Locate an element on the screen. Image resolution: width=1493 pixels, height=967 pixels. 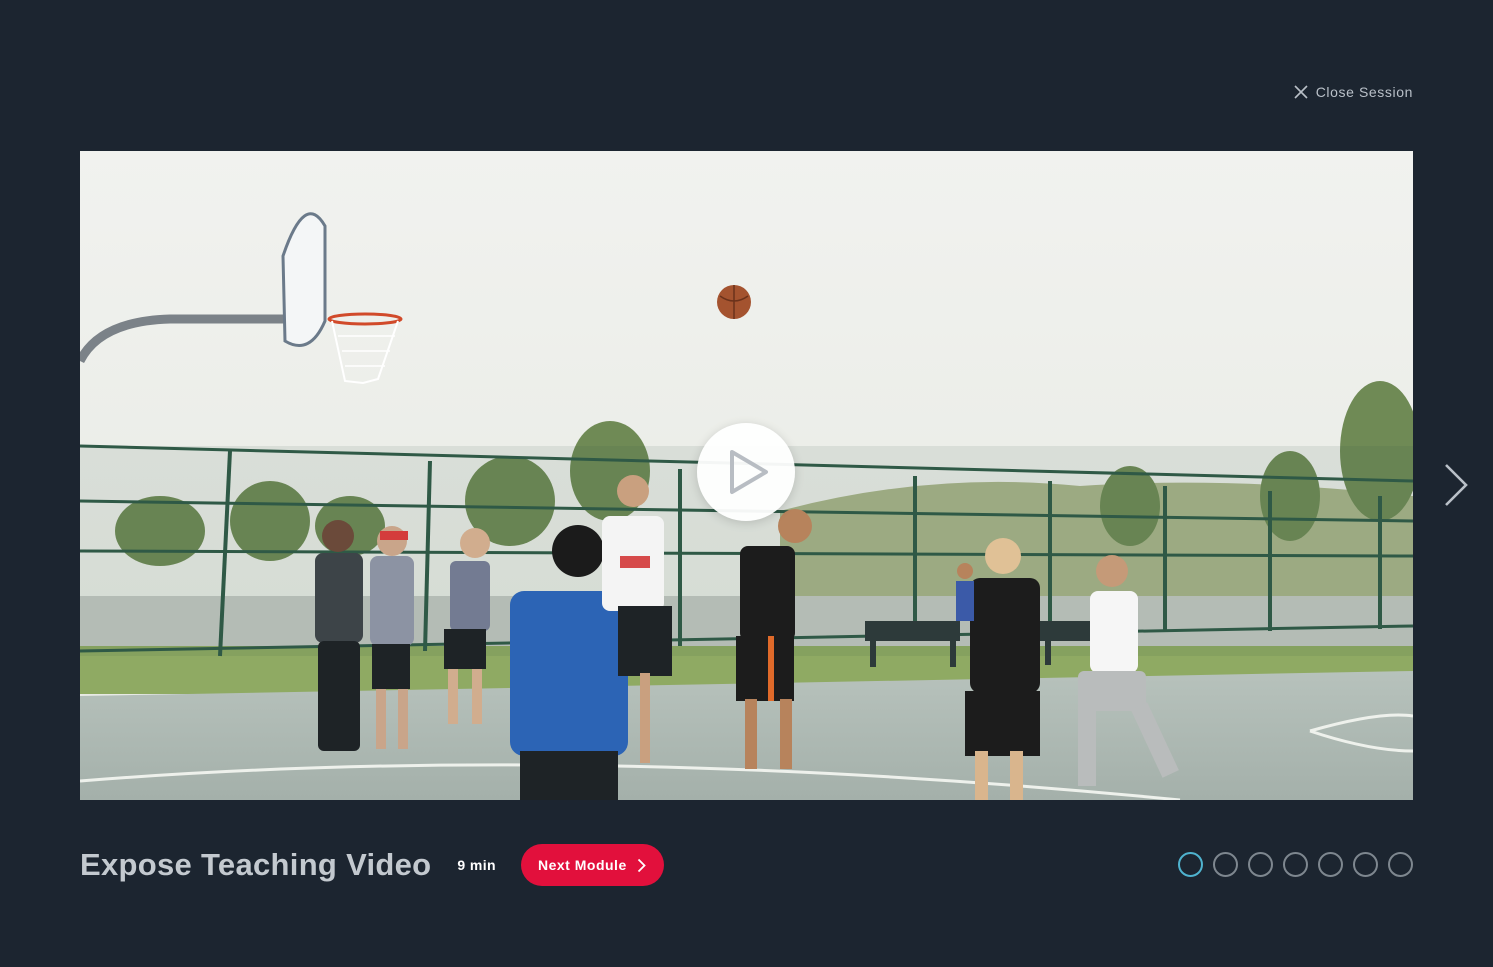
module-pager is located at coordinates (1295, 864).